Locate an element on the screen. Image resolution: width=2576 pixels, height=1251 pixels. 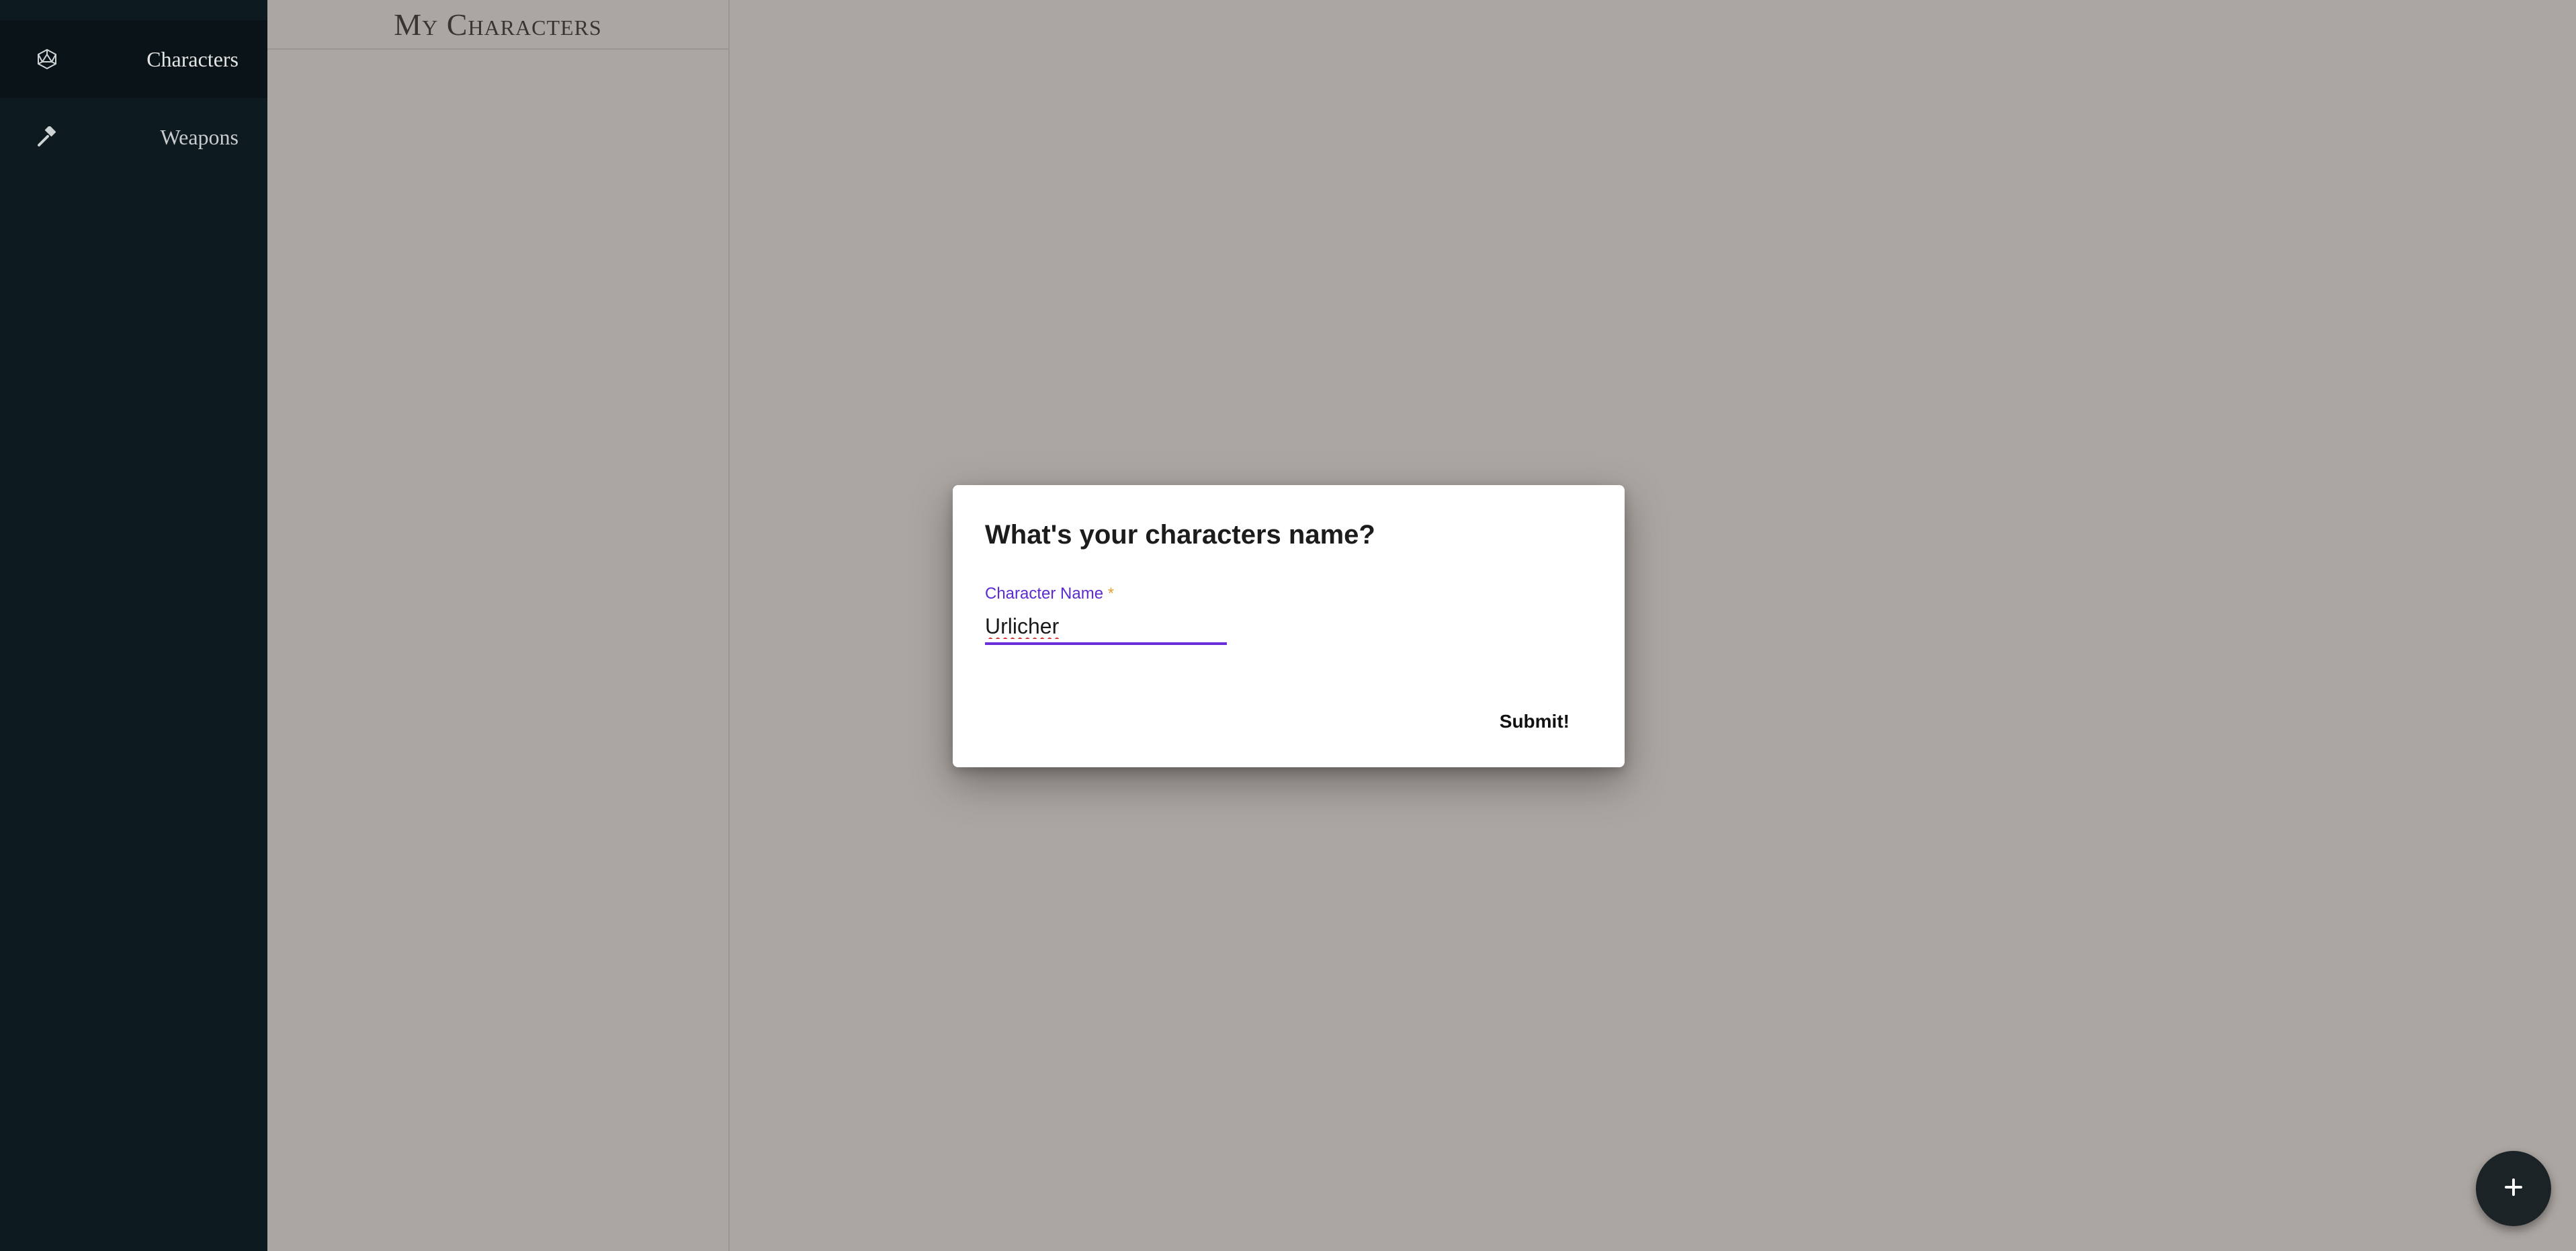
character-name-label: Character Name * is located at coordinates (1049, 594).